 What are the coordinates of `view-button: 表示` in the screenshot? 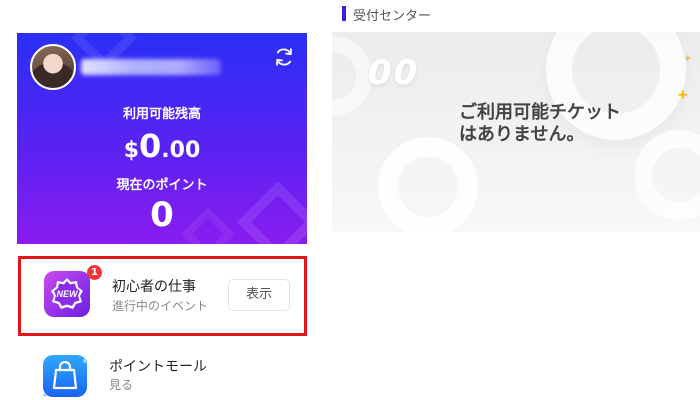 It's located at (259, 295).